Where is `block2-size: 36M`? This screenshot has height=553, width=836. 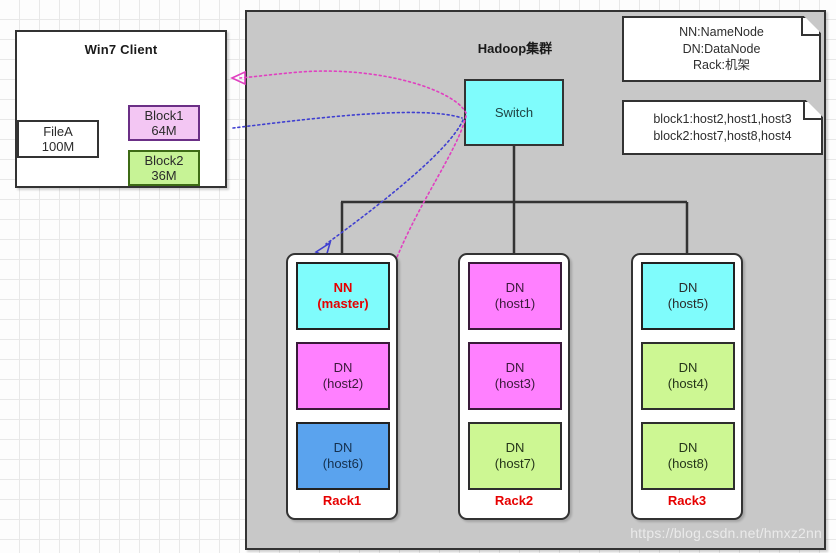
block2-size: 36M is located at coordinates (164, 175).